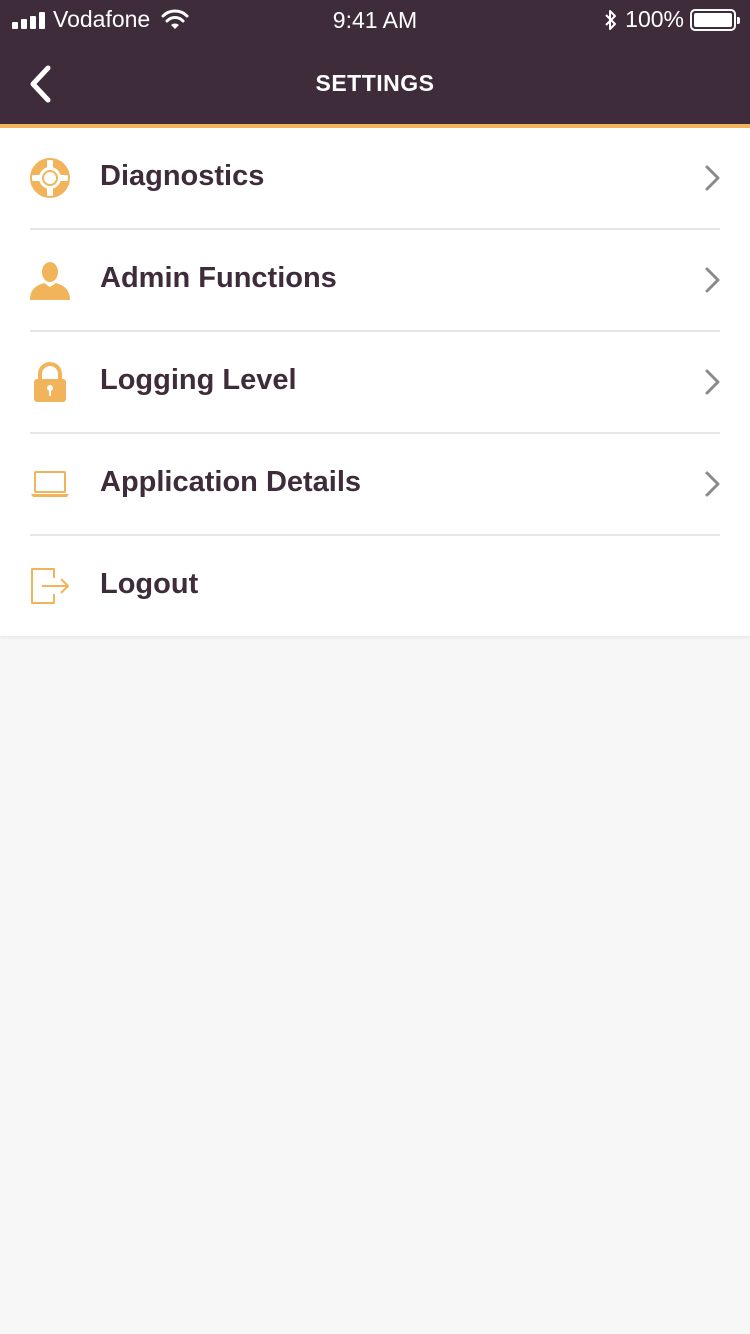 This screenshot has height=1334, width=750. Describe the element at coordinates (50, 484) in the screenshot. I see `laptop-icon` at that location.